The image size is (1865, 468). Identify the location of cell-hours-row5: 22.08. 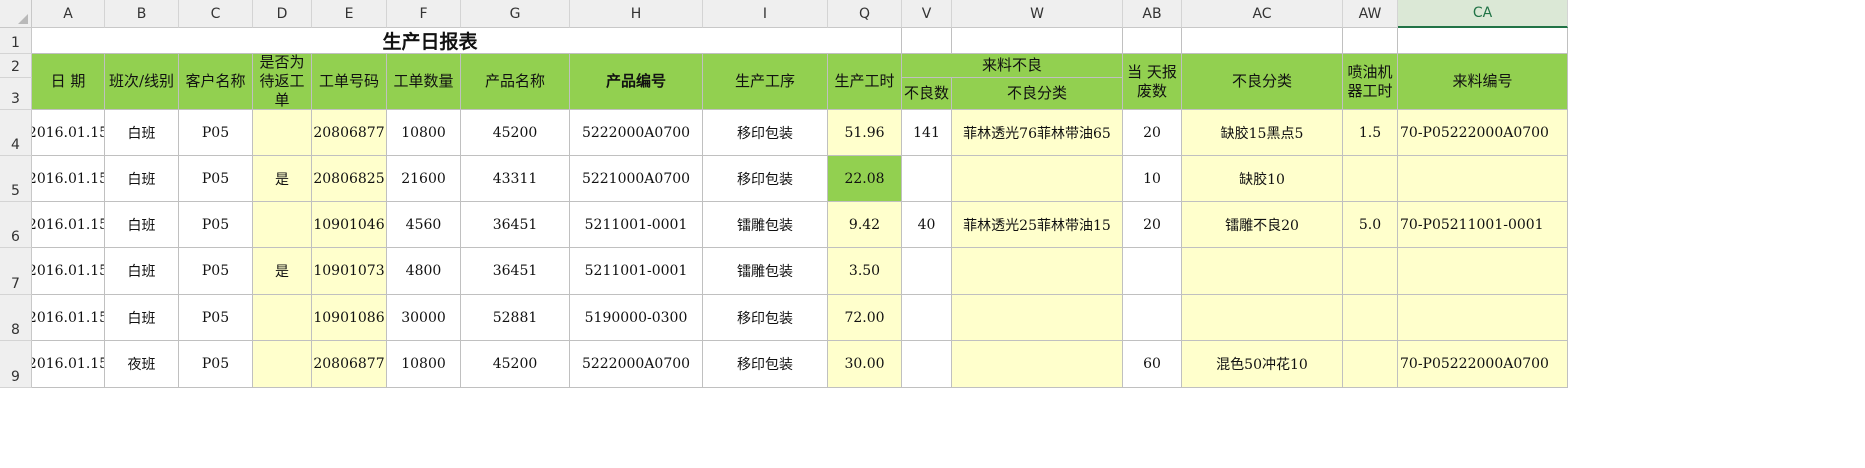
(865, 179).